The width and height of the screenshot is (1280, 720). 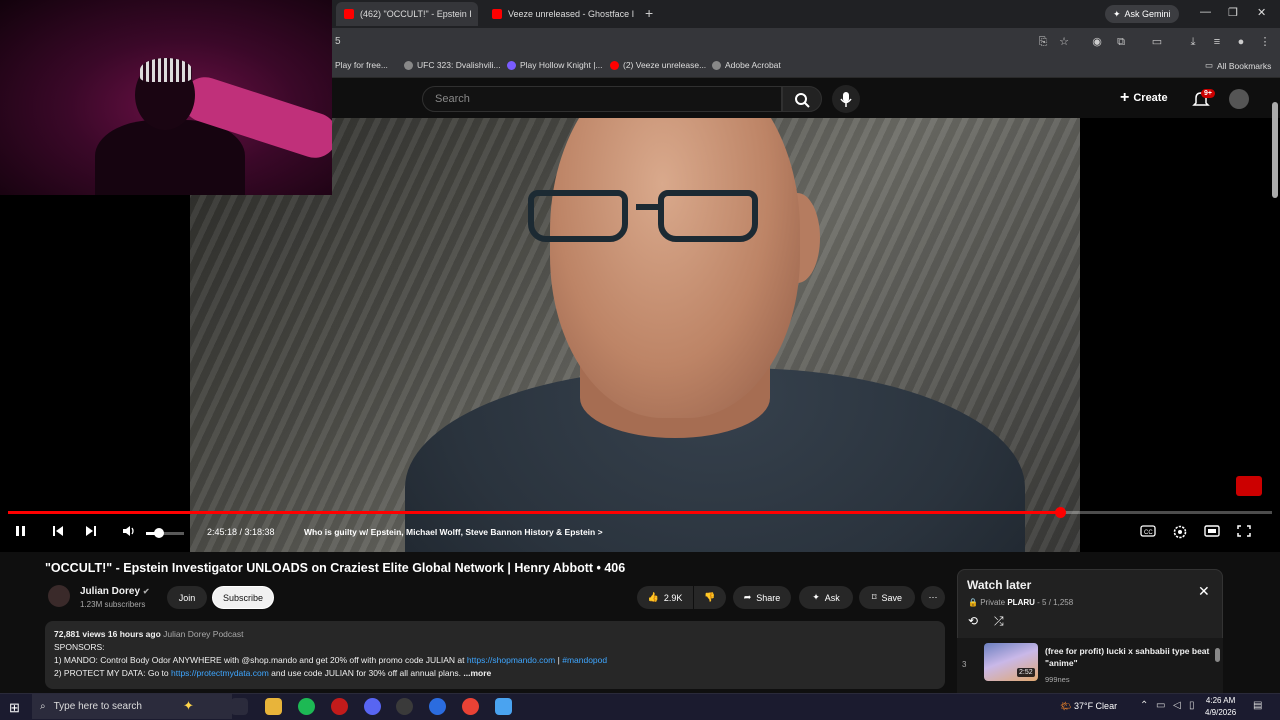 I want to click on sponsor-1-link: https://shopmando.com, so click(x=511, y=660).